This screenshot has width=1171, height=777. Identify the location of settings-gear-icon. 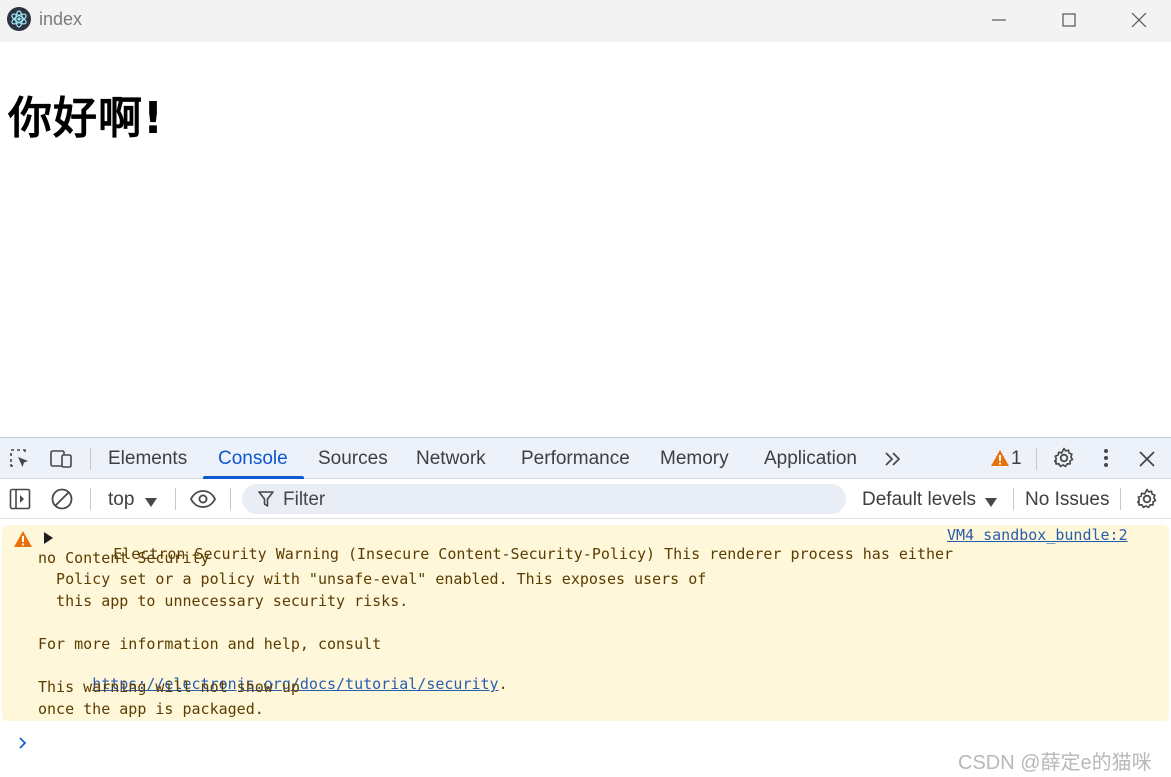
(1064, 460).